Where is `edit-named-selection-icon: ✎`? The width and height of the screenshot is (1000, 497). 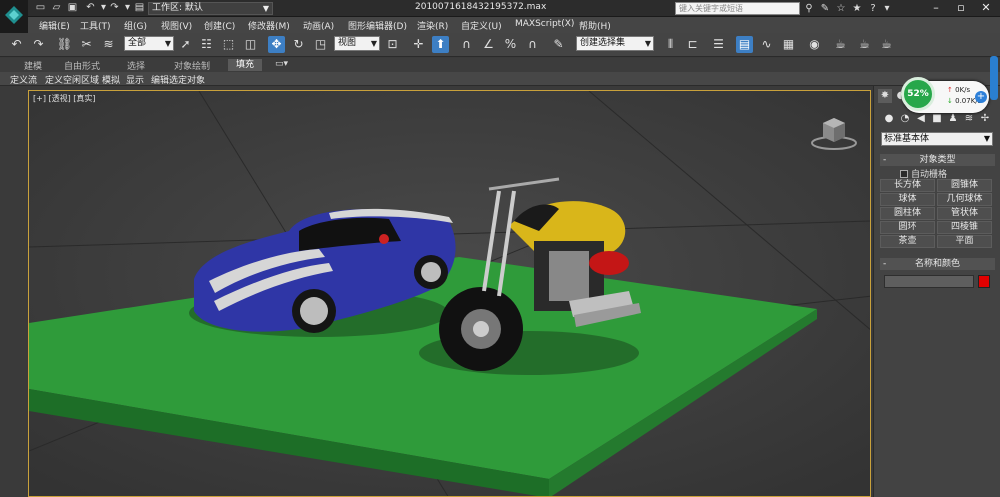 edit-named-selection-icon: ✎ is located at coordinates (558, 44).